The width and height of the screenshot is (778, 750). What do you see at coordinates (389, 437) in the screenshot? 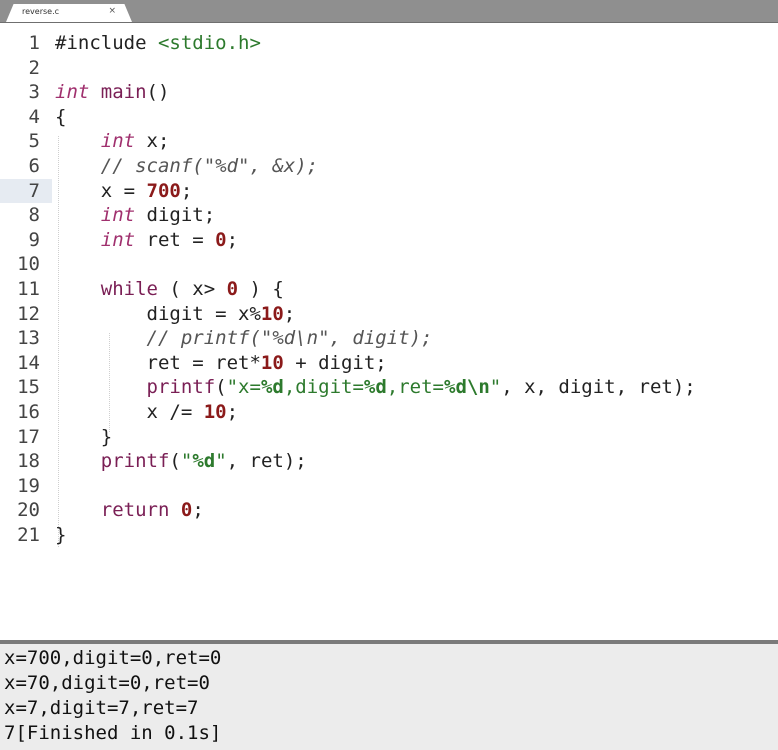
I see `code-line: 17 }` at bounding box center [389, 437].